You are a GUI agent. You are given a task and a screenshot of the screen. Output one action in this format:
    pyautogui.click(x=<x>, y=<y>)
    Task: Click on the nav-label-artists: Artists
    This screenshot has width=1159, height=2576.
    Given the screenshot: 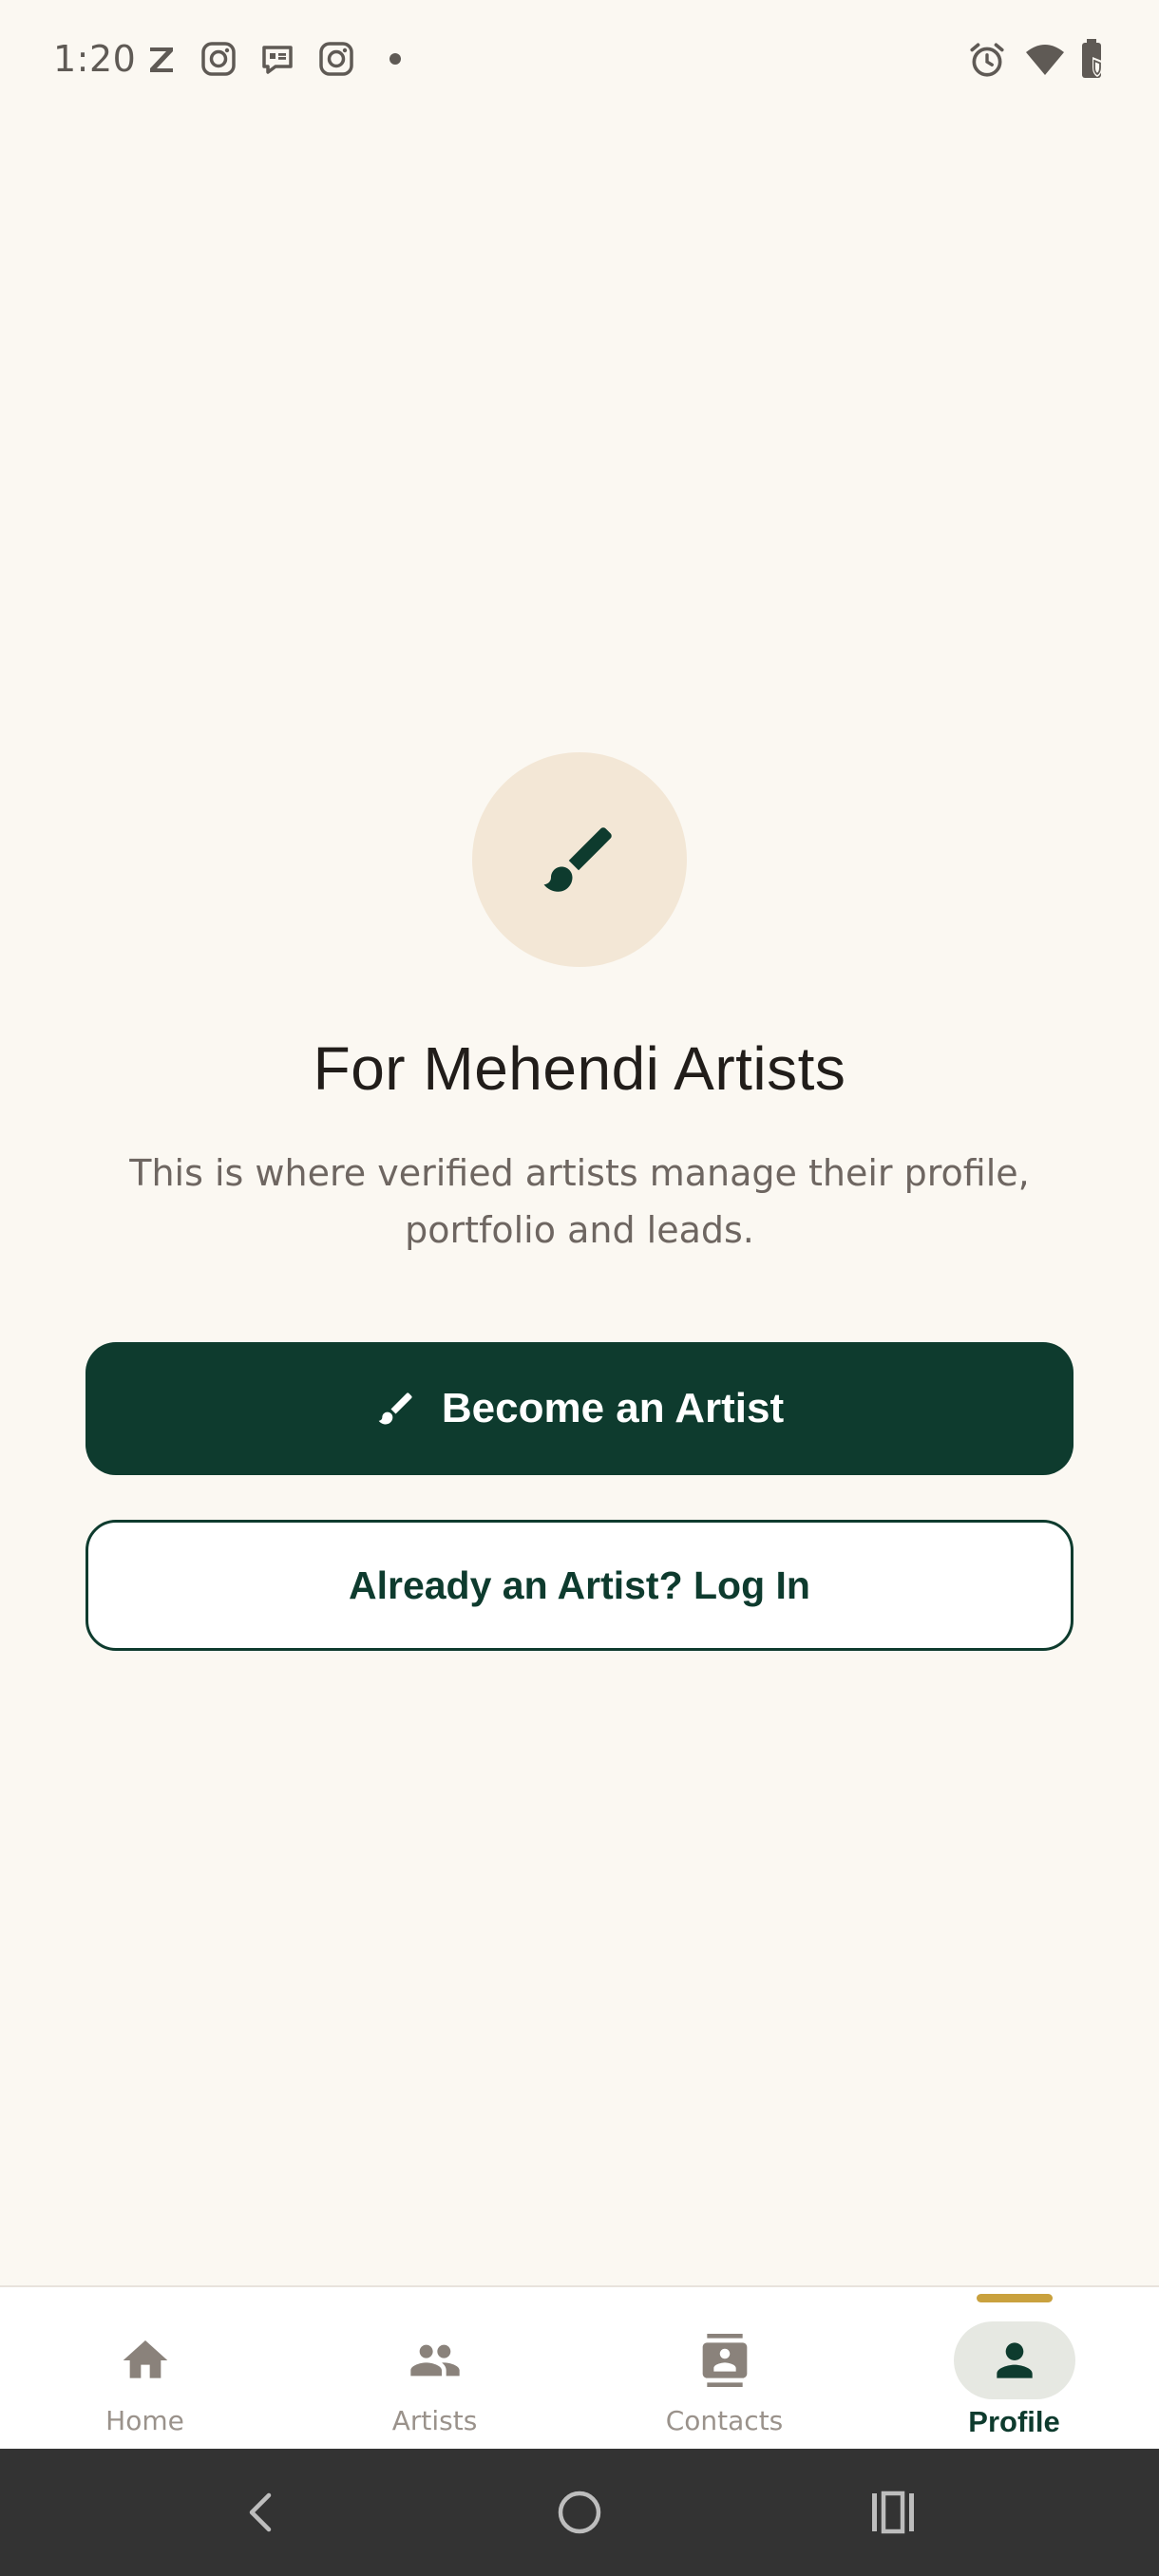 What is the action you would take?
    pyautogui.click(x=434, y=2420)
    